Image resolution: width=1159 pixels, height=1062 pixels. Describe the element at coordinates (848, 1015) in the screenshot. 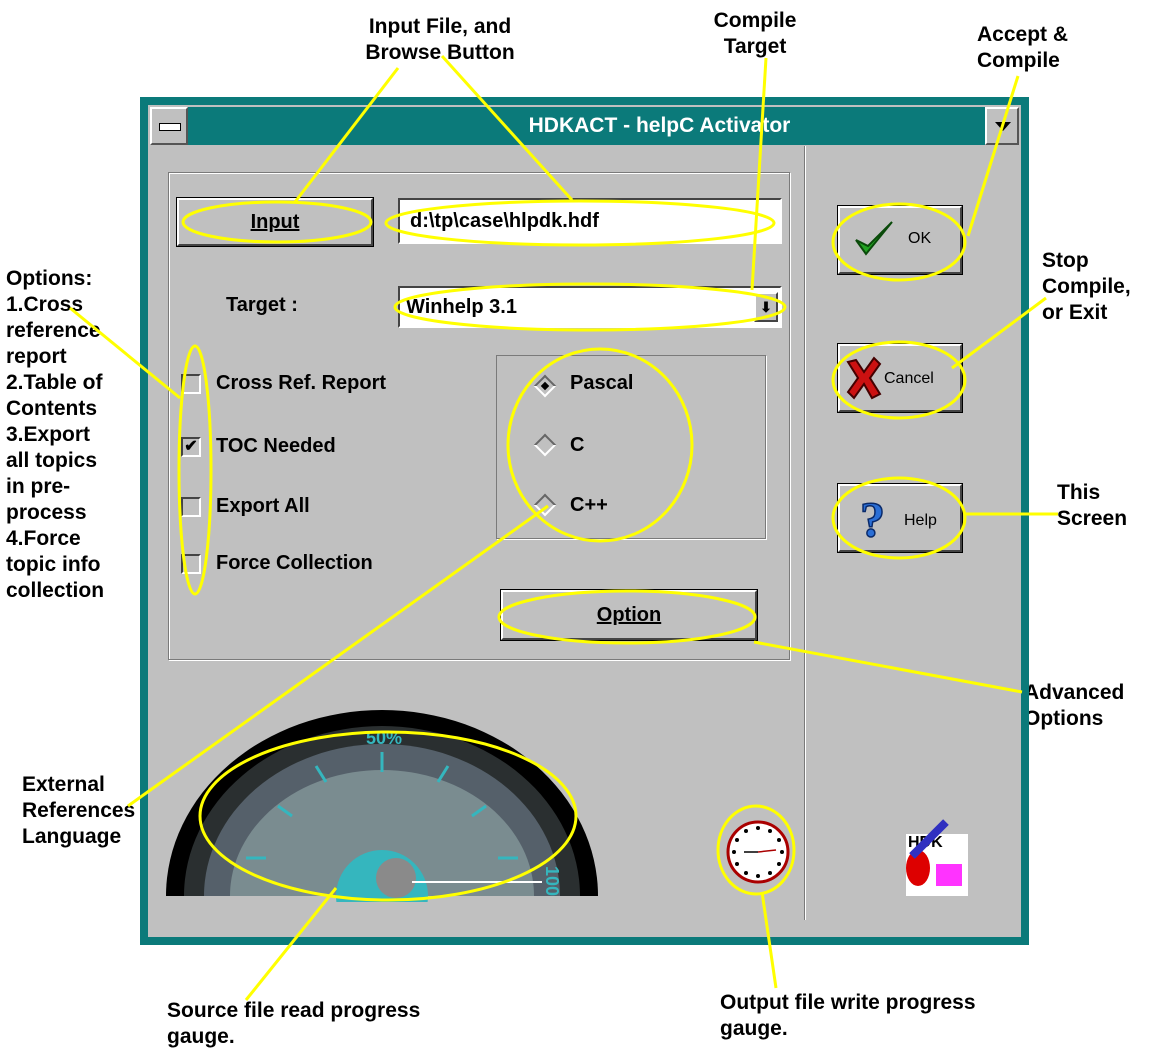

I see `annotation-output-gauge: Output file write progress gauge.` at that location.